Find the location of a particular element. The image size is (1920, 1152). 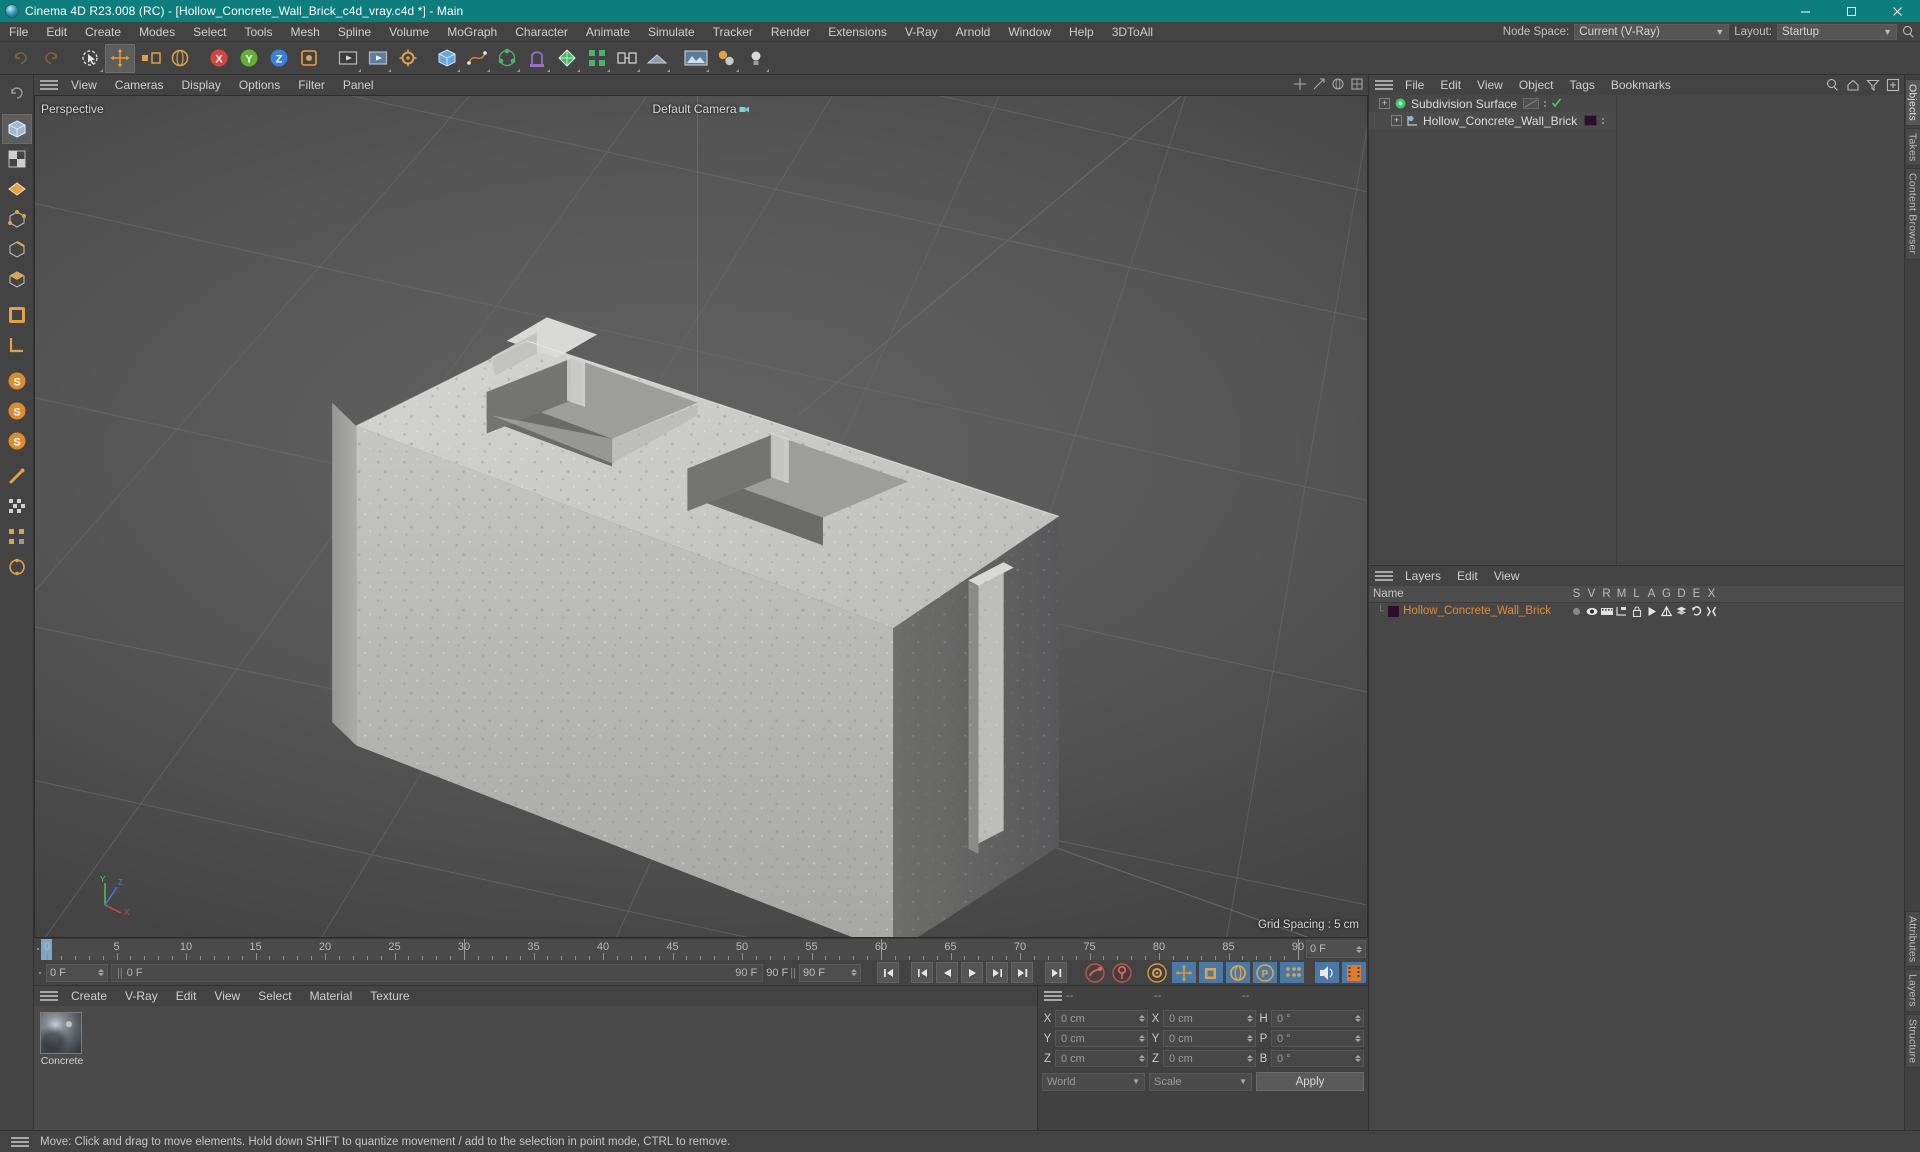

size-x-input: 0 cm is located at coordinates (1209, 1018).